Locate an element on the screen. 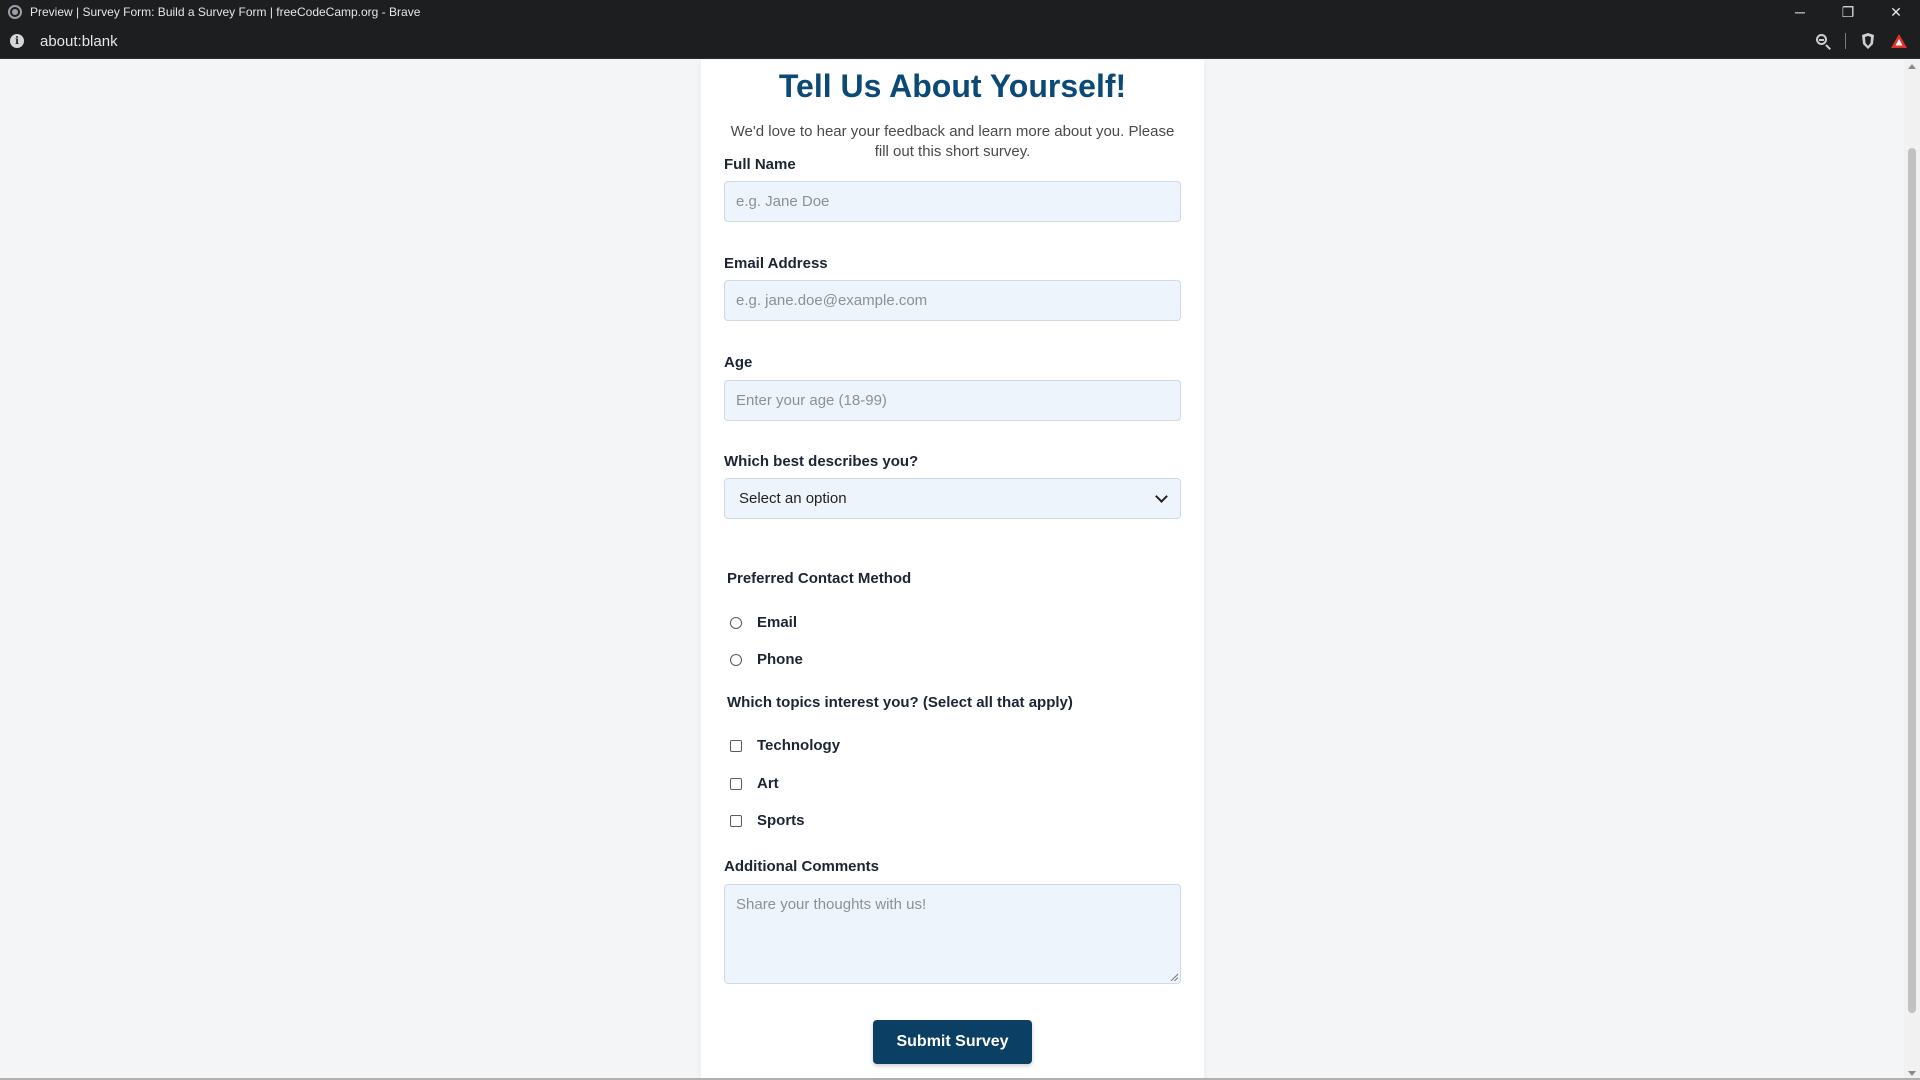  brave-rewards-icon is located at coordinates (1899, 41).